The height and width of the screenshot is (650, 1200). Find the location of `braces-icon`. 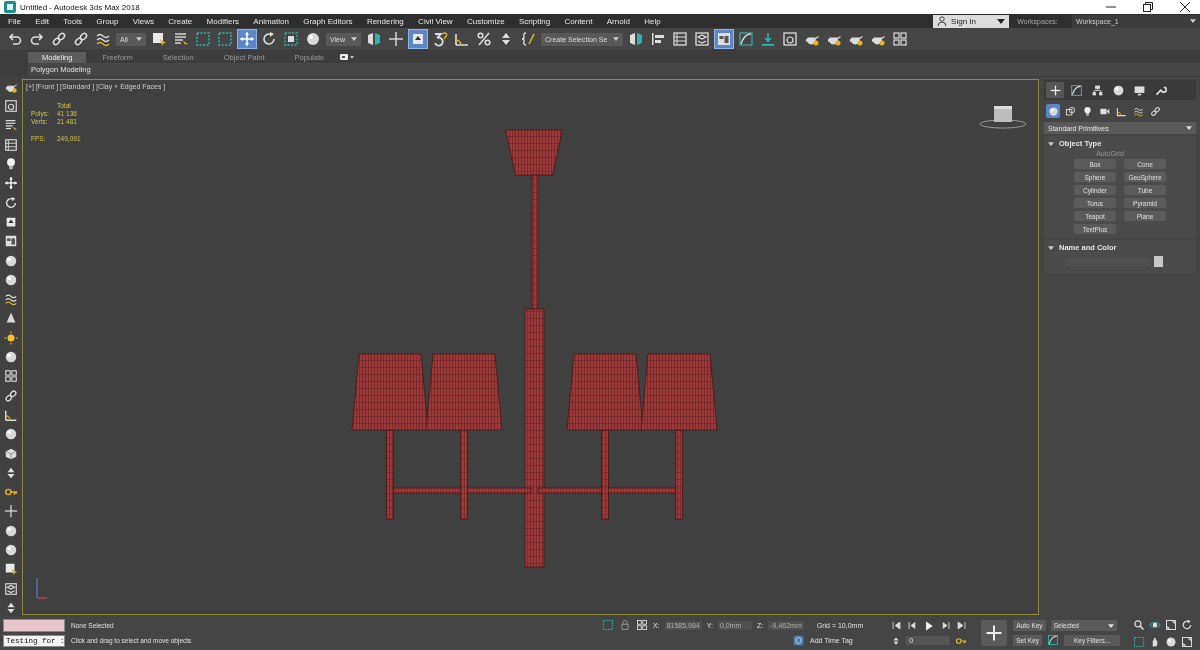

braces-icon is located at coordinates (528, 39).